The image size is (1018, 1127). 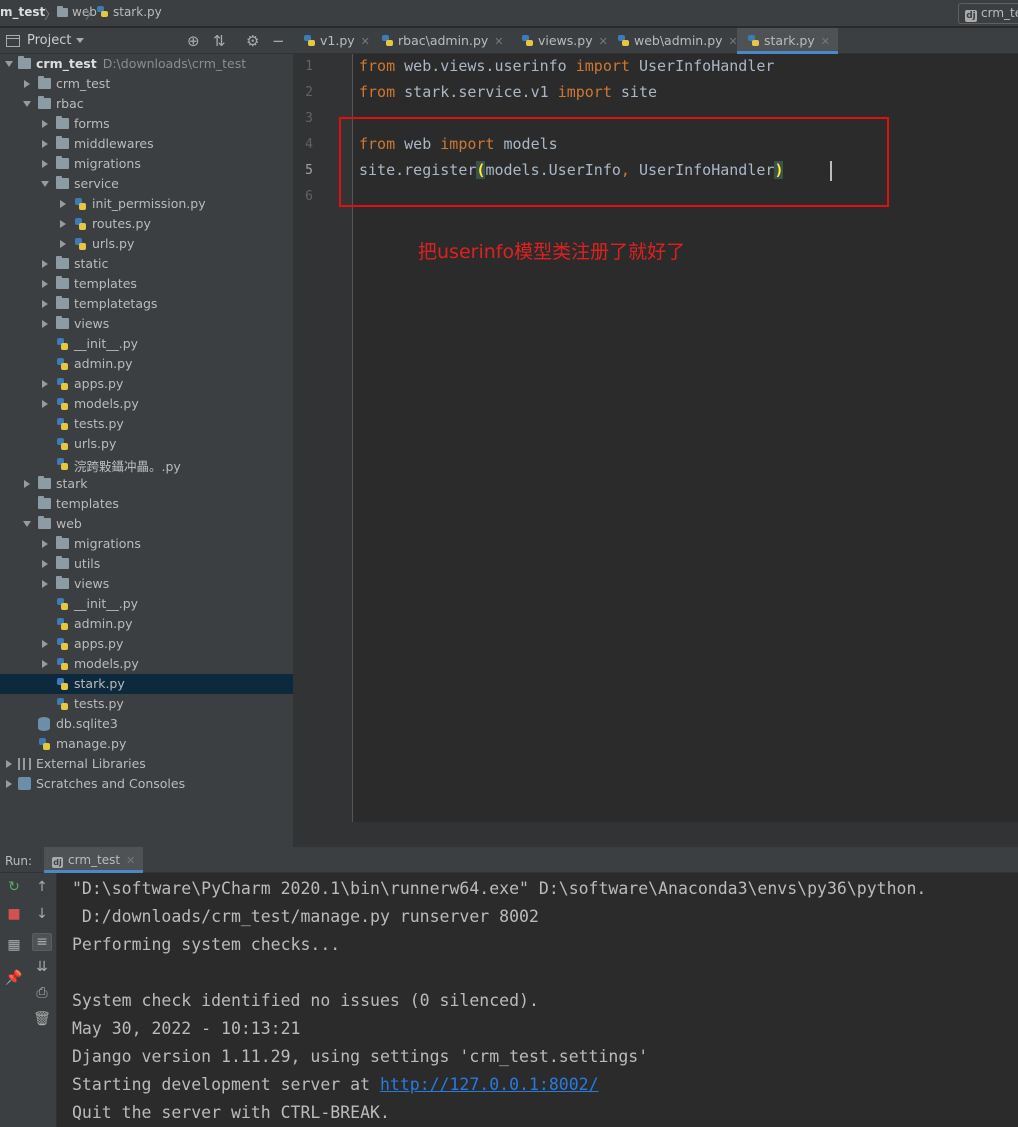 I want to click on run-configuration-selector: djcrm_test, so click(x=988, y=13).